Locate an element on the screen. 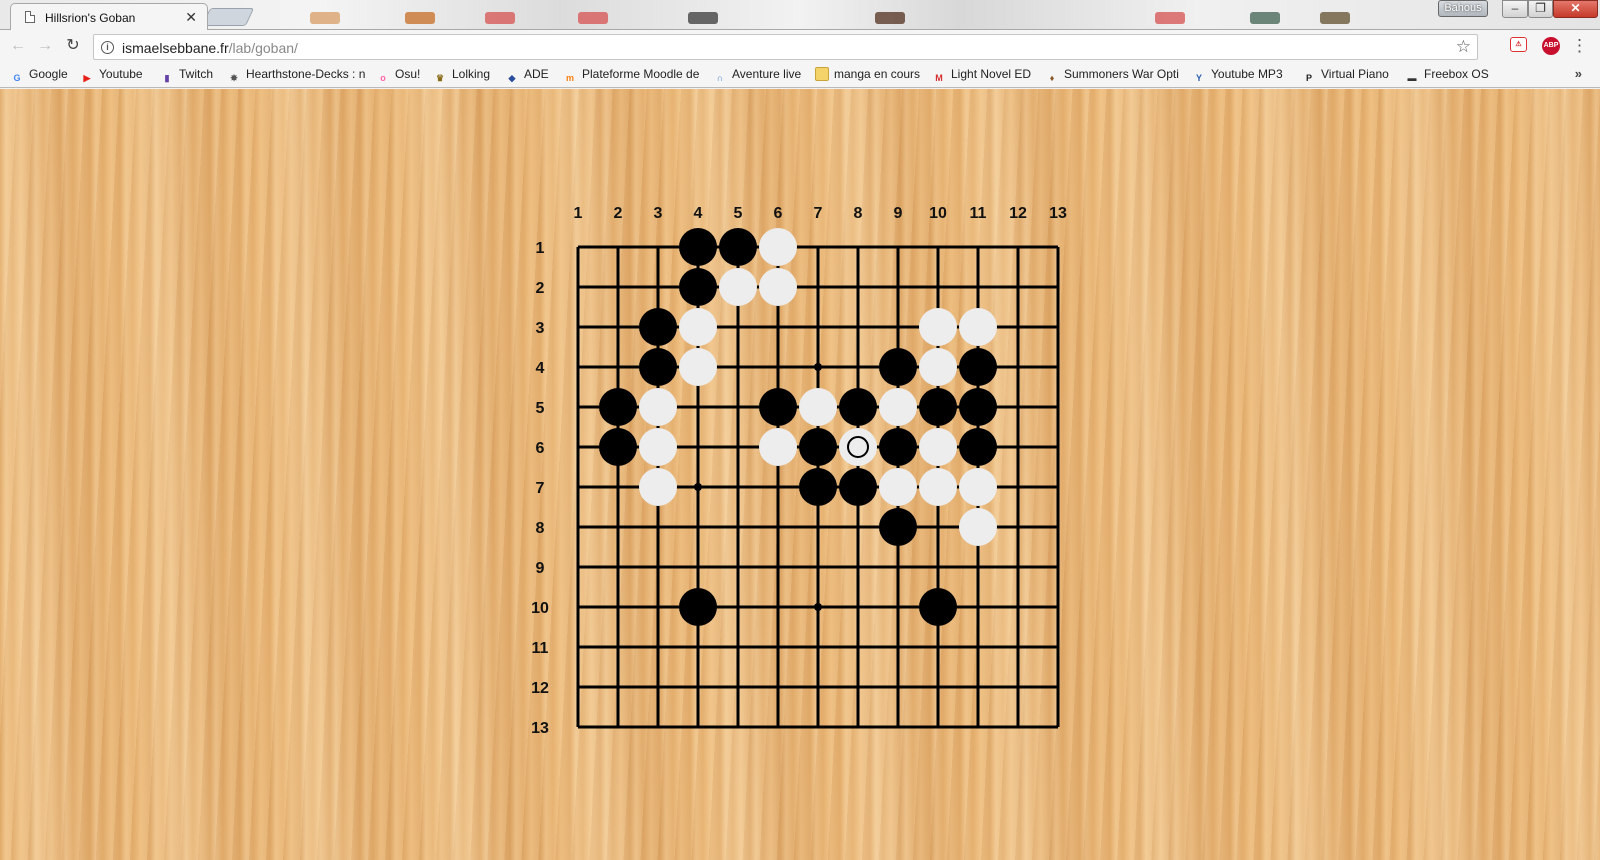 This screenshot has width=1600, height=860. extension-icon: ⚠ is located at coordinates (1518, 44).